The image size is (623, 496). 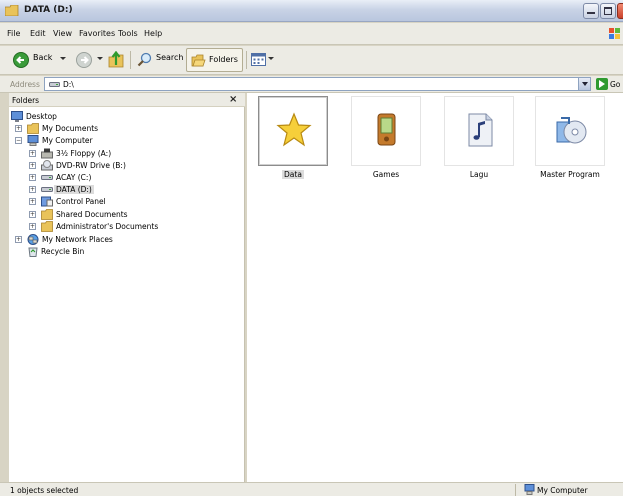 What do you see at coordinates (258, 59) in the screenshot?
I see `views-icon` at bounding box center [258, 59].